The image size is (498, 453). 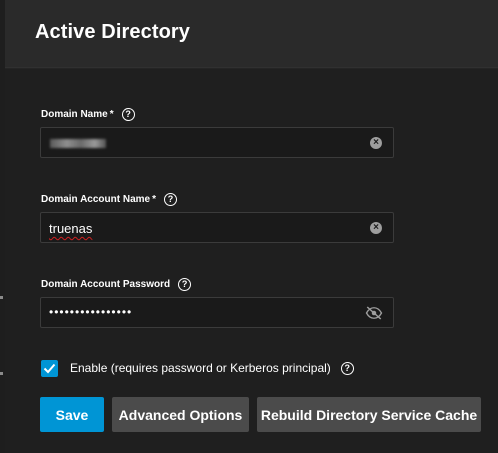 I want to click on domain-account-name-value: truenas, so click(x=71, y=228).